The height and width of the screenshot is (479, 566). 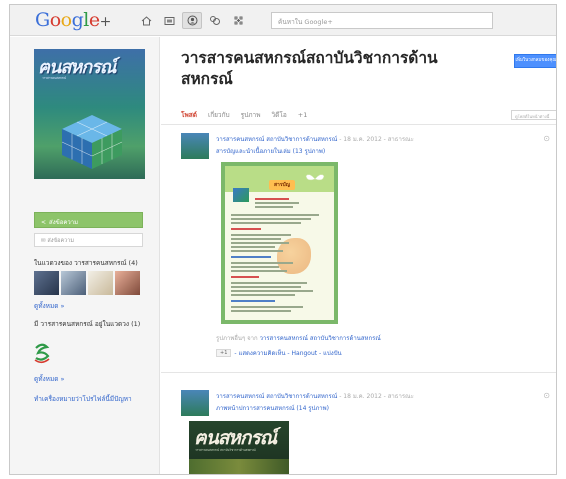 What do you see at coordinates (44, 222) in the screenshot?
I see `share-icon: <` at bounding box center [44, 222].